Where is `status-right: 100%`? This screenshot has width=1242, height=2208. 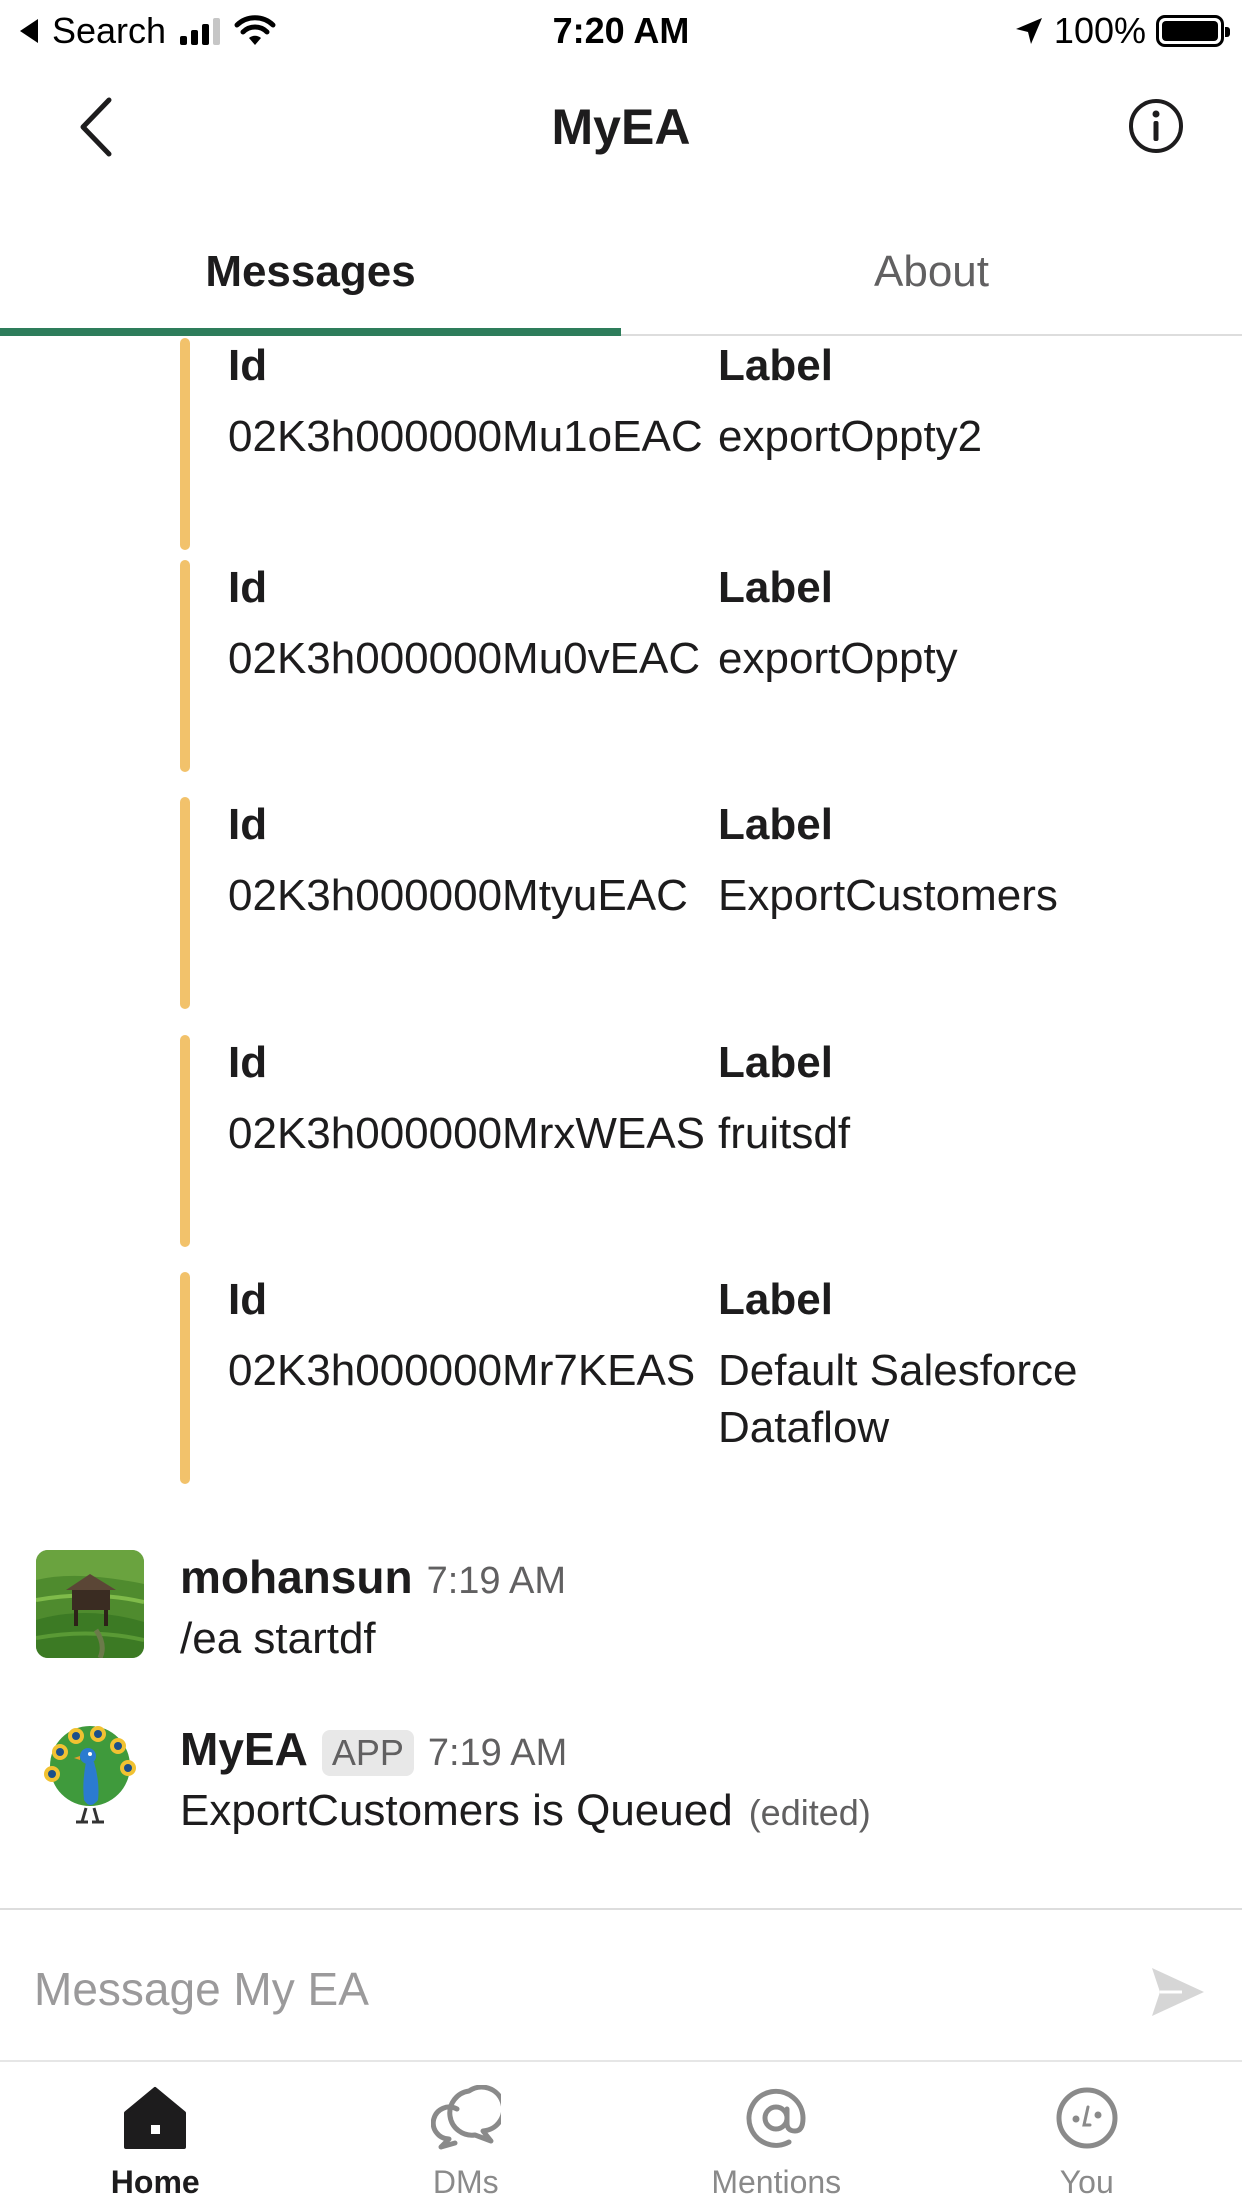
status-right: 100% is located at coordinates (1122, 31).